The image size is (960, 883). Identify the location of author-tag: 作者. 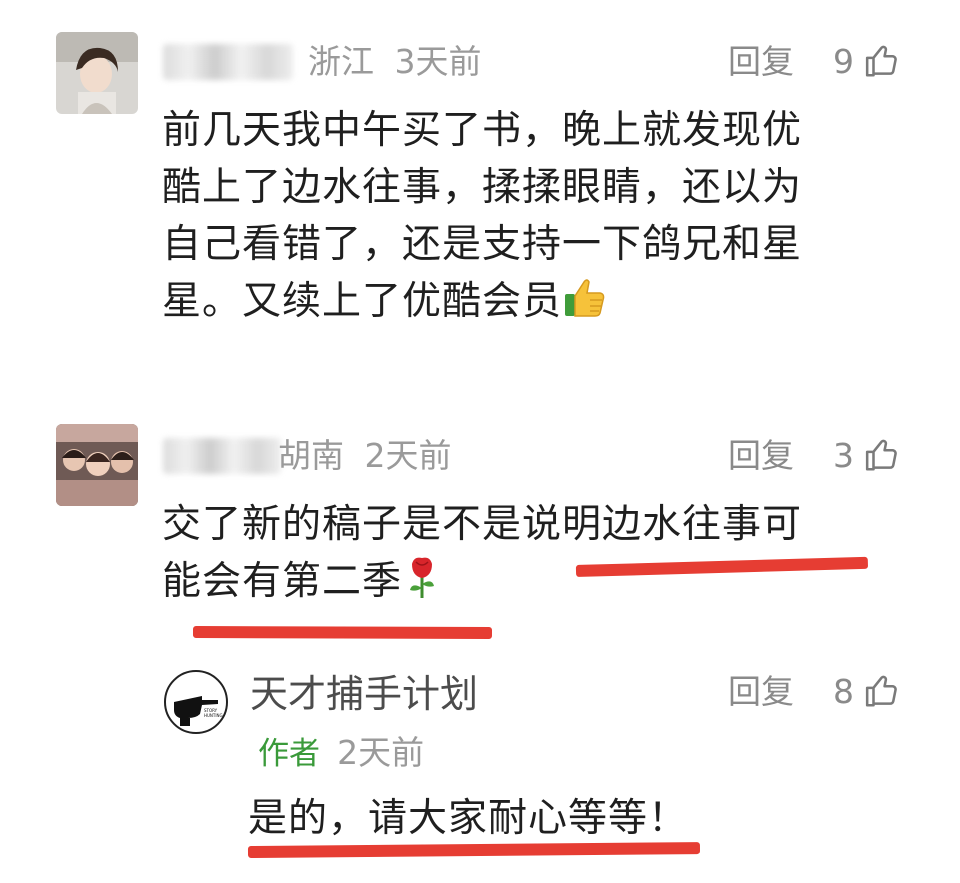
(289, 754).